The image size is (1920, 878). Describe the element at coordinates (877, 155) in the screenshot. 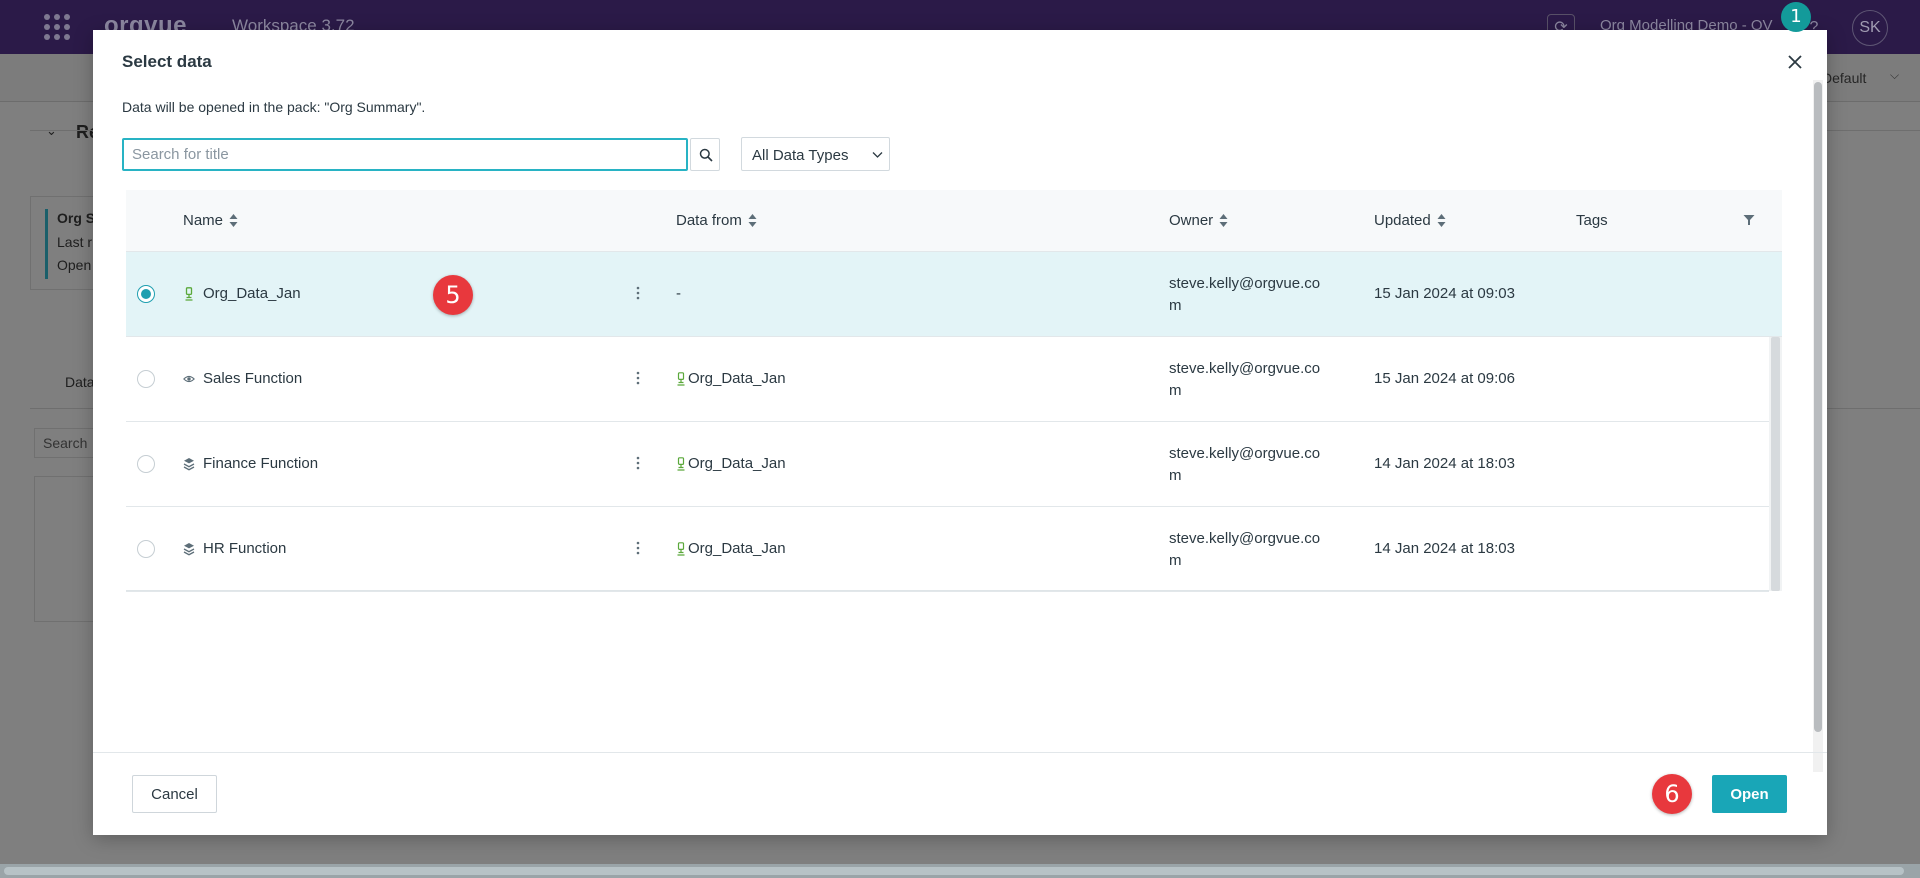

I see `chevron-down-icon` at that location.